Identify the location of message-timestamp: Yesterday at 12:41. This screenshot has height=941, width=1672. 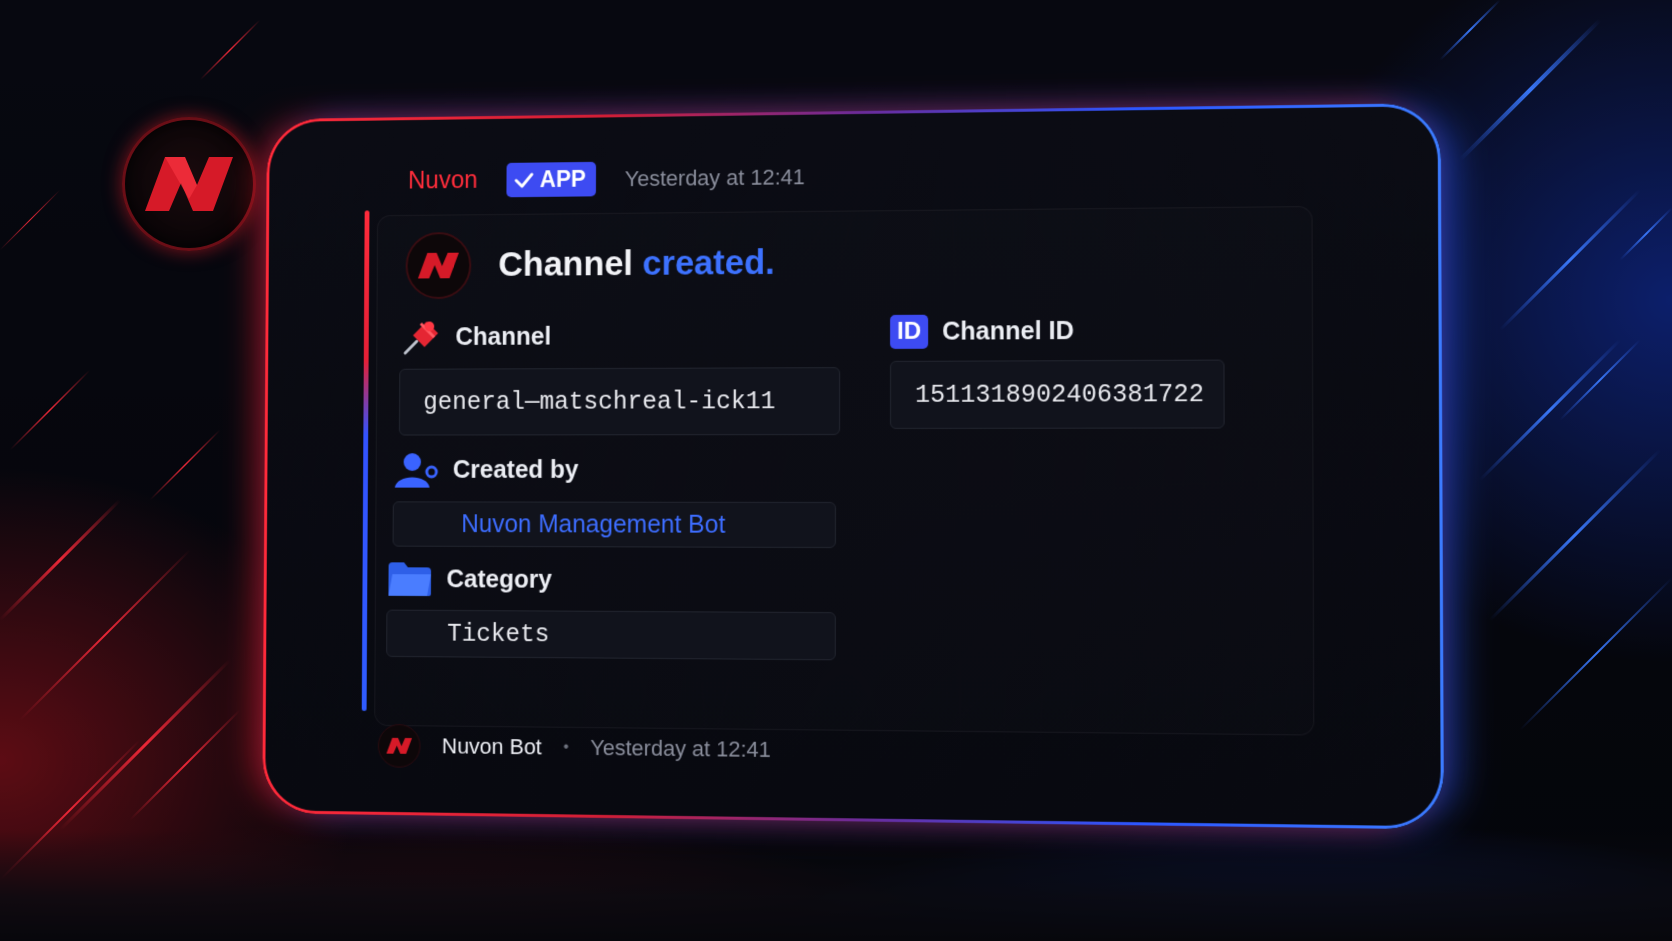
(715, 178).